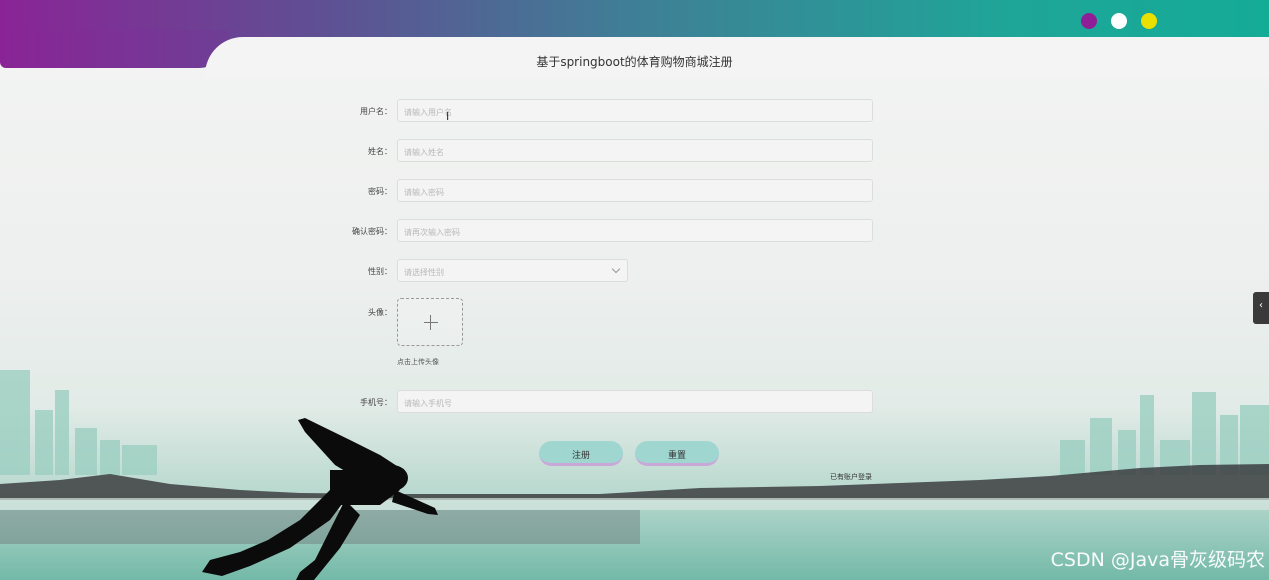 The width and height of the screenshot is (1269, 580). I want to click on plus-icon, so click(431, 322).